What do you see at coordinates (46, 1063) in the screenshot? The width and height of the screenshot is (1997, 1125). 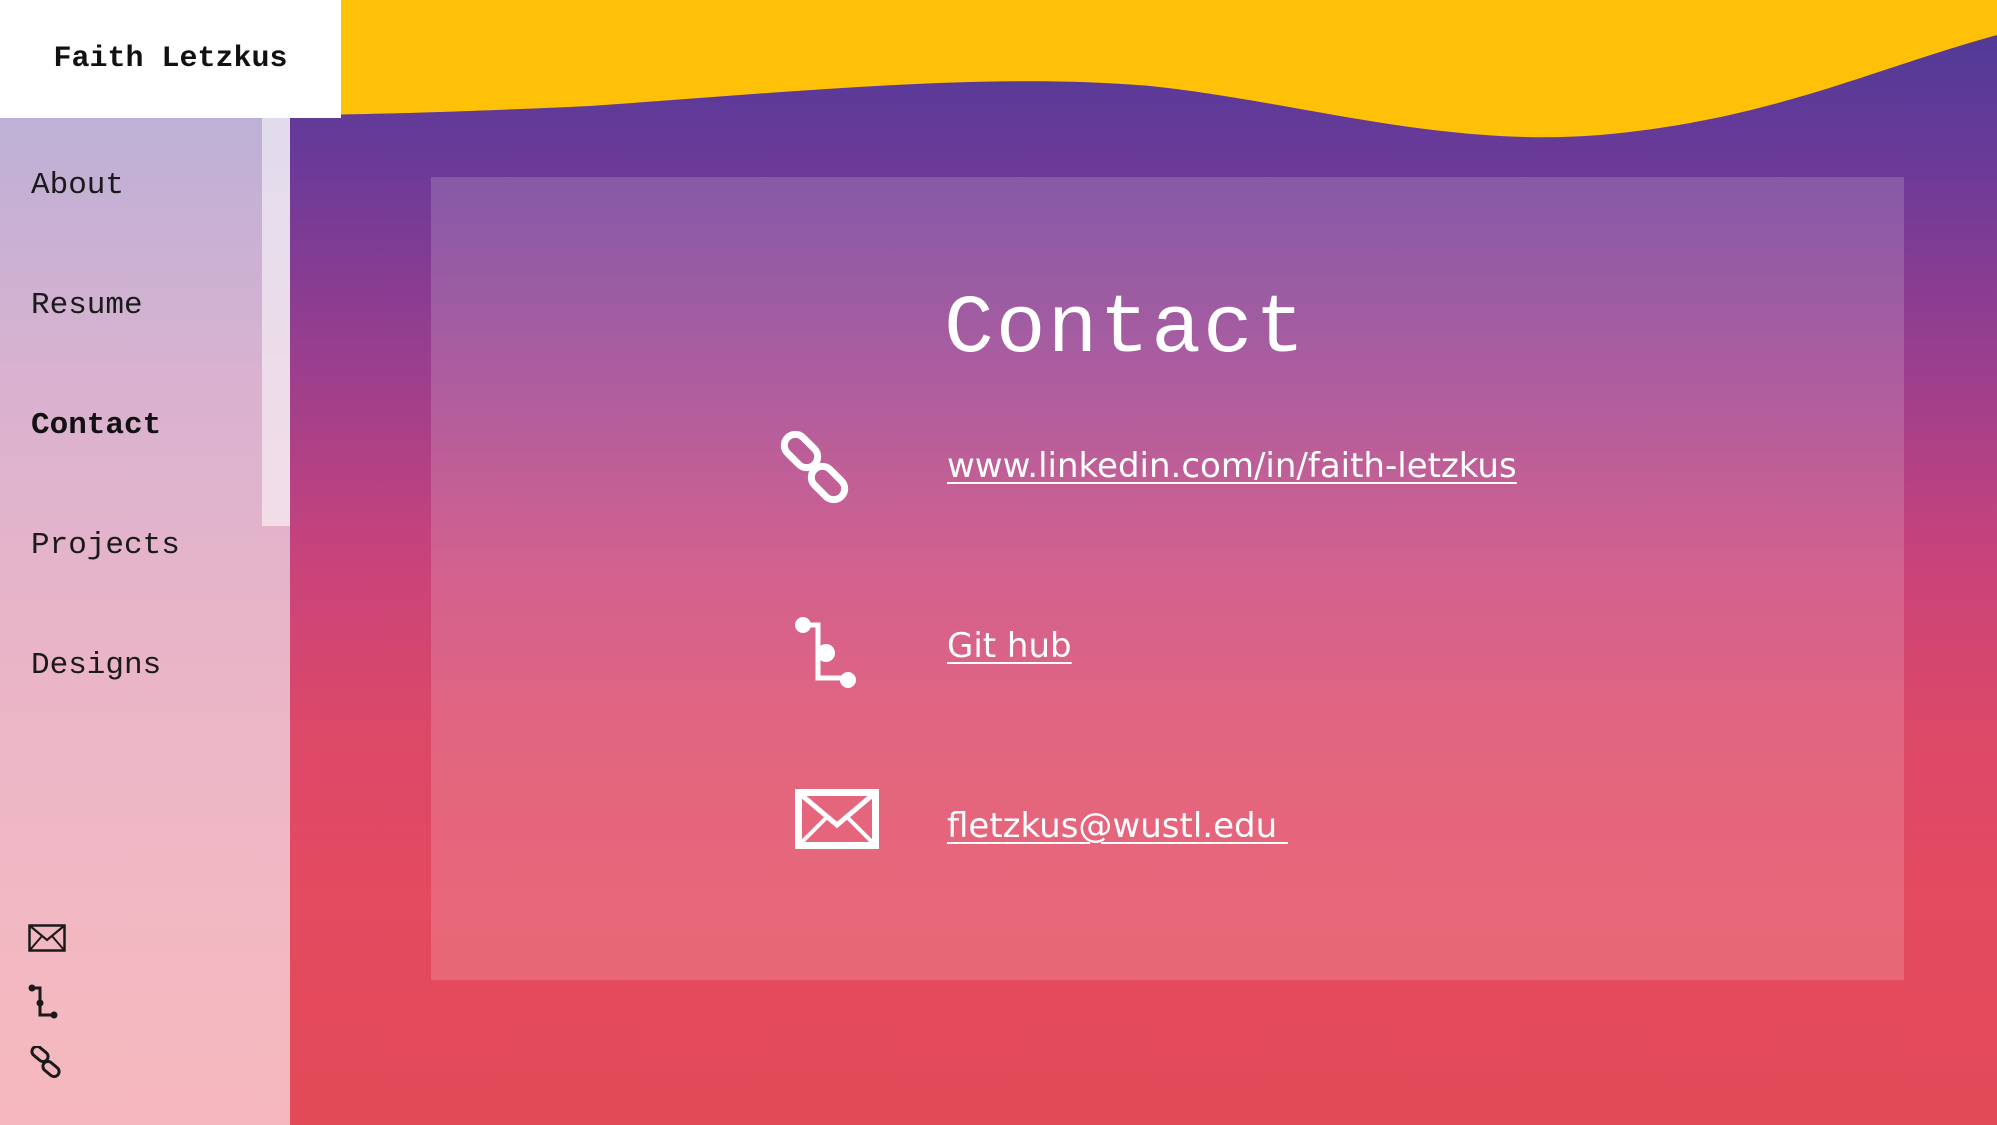 I see `sidebar-link-icon` at bounding box center [46, 1063].